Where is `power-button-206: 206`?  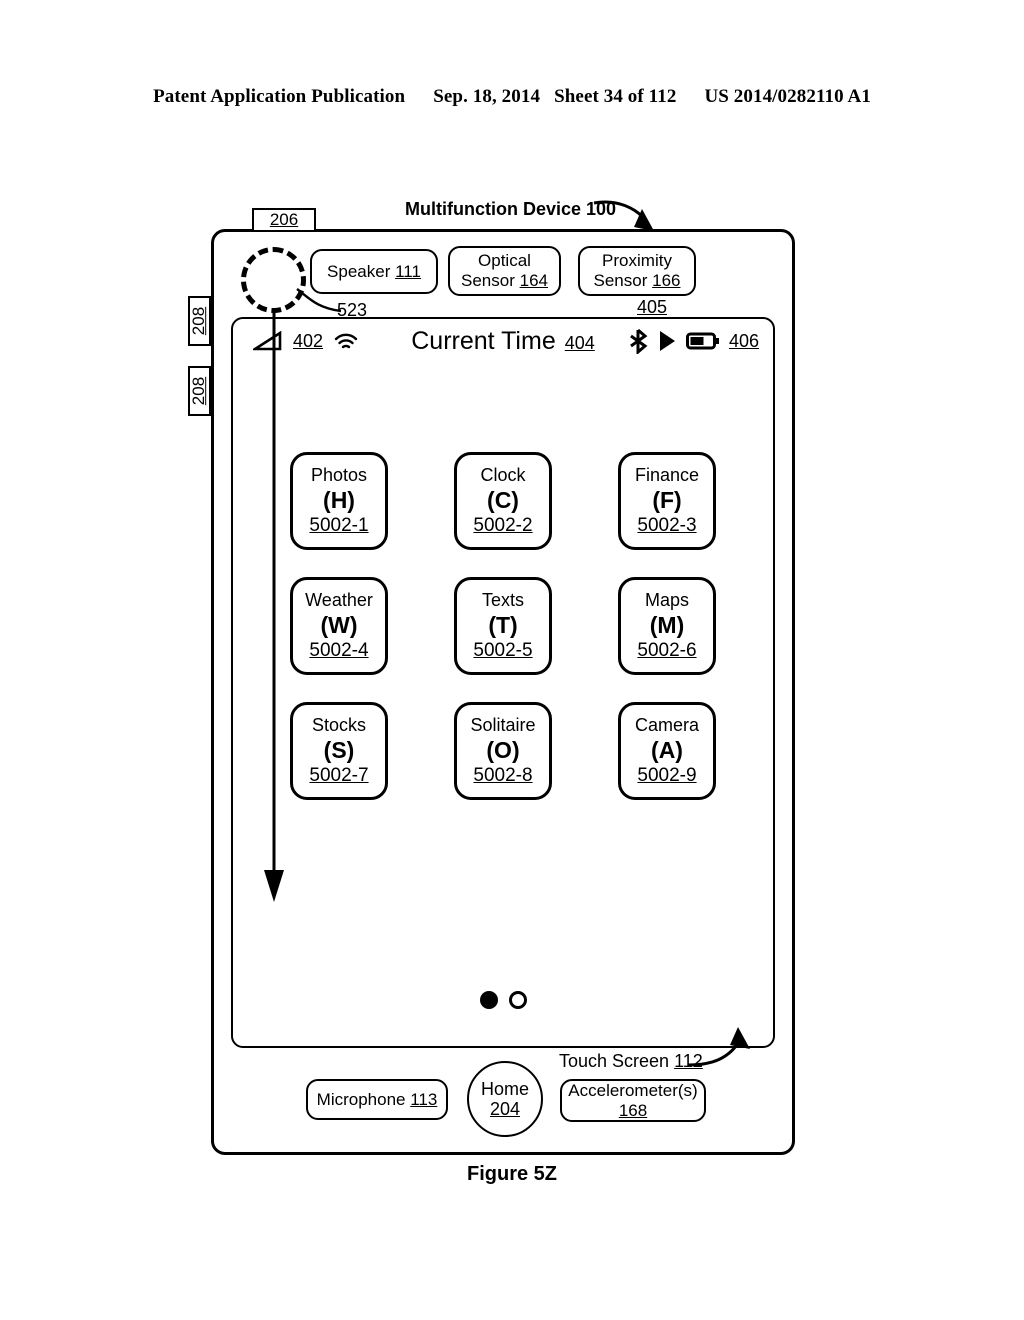 power-button-206: 206 is located at coordinates (284, 220).